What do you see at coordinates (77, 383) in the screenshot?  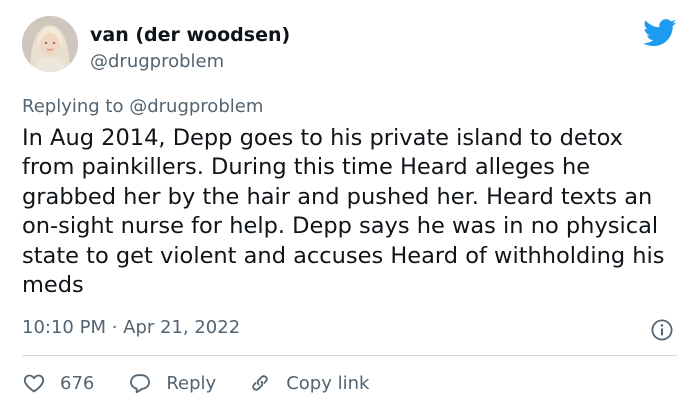 I see `like-count: 676` at bounding box center [77, 383].